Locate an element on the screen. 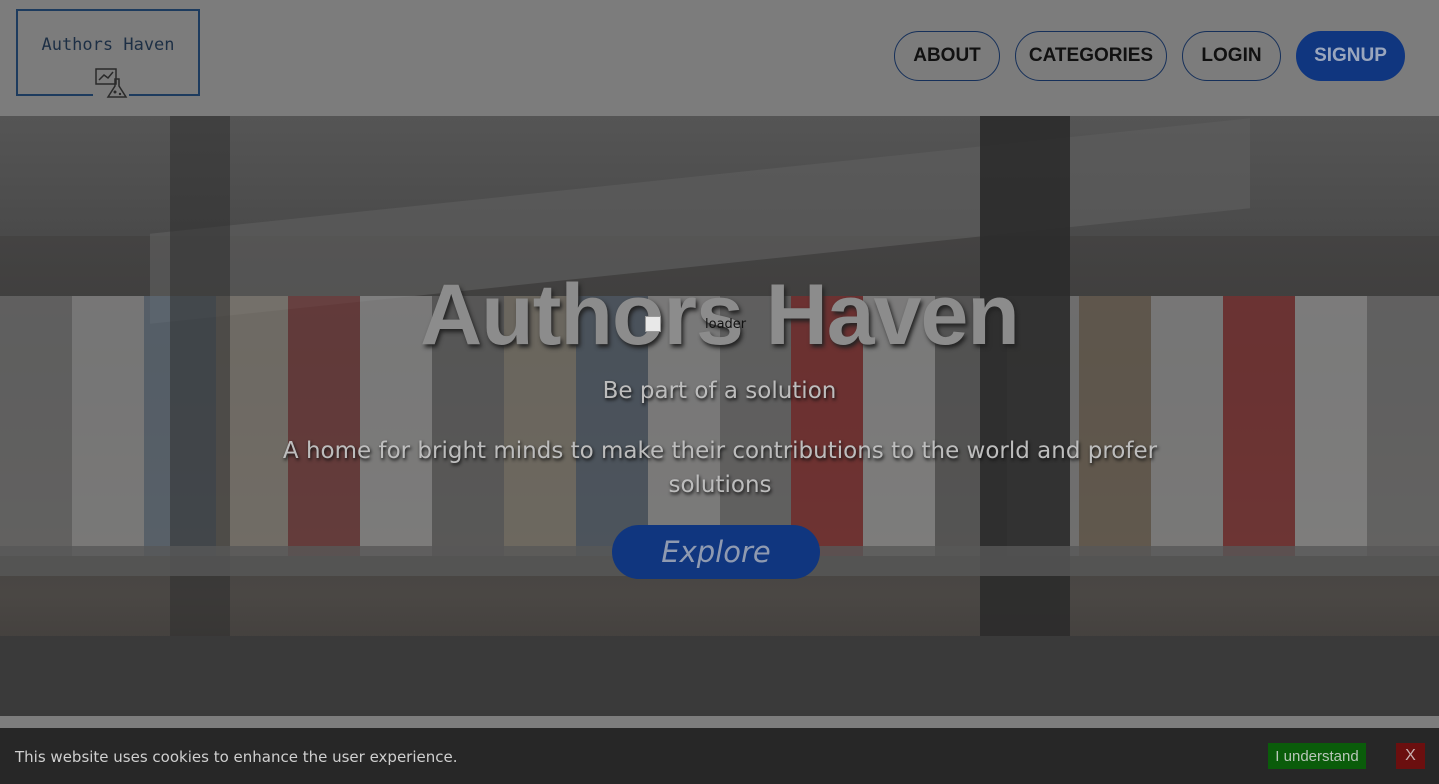 The height and width of the screenshot is (784, 1439). loader-image: loader is located at coordinates (695, 324).